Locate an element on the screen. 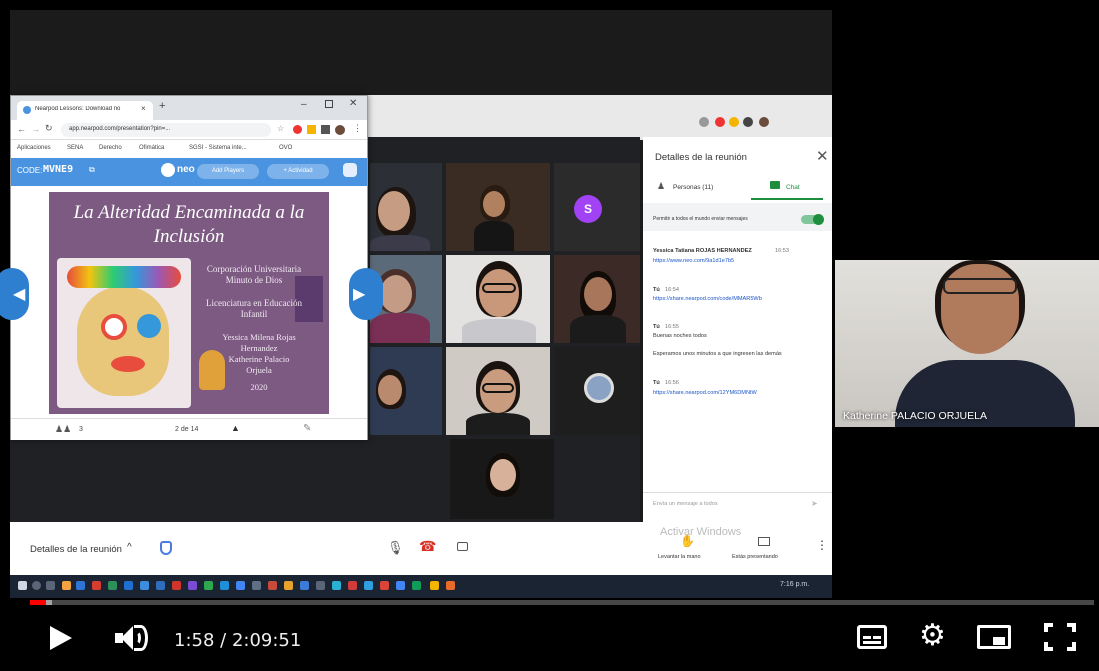 The width and height of the screenshot is (1099, 671). taskview-icon is located at coordinates (50, 585).